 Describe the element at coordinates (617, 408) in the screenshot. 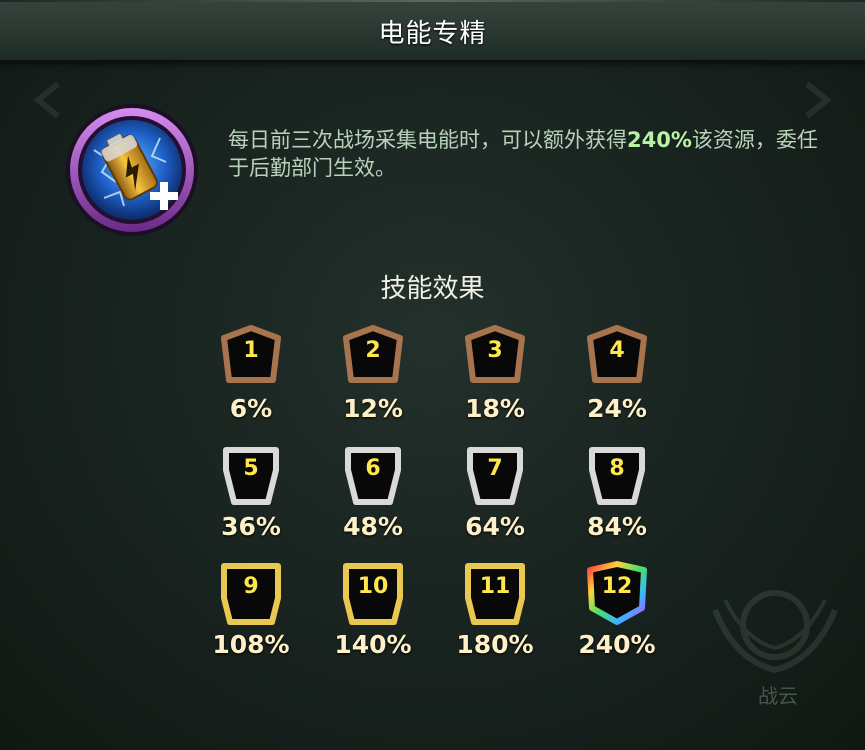

I see `level-value: 24%` at that location.